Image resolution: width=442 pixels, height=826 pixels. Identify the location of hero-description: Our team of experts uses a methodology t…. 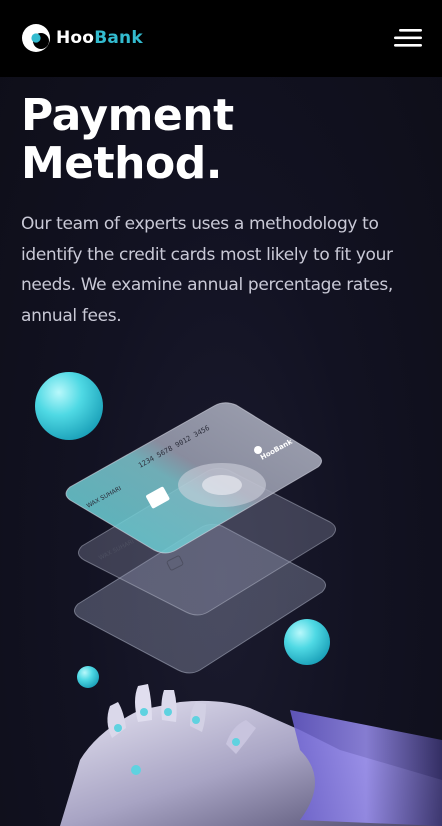
(207, 270).